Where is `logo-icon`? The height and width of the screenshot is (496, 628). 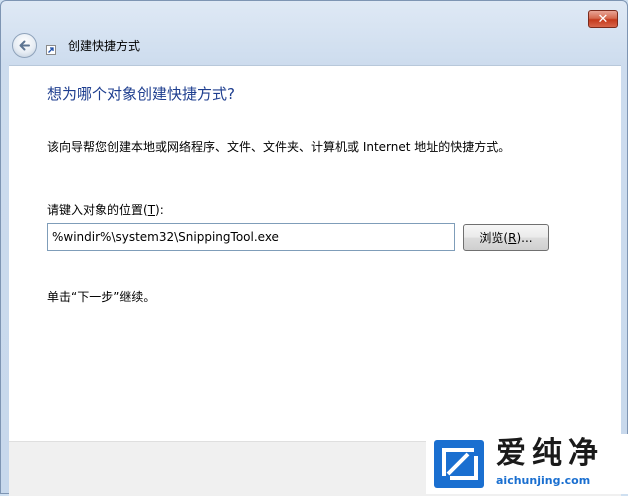 logo-icon is located at coordinates (459, 464).